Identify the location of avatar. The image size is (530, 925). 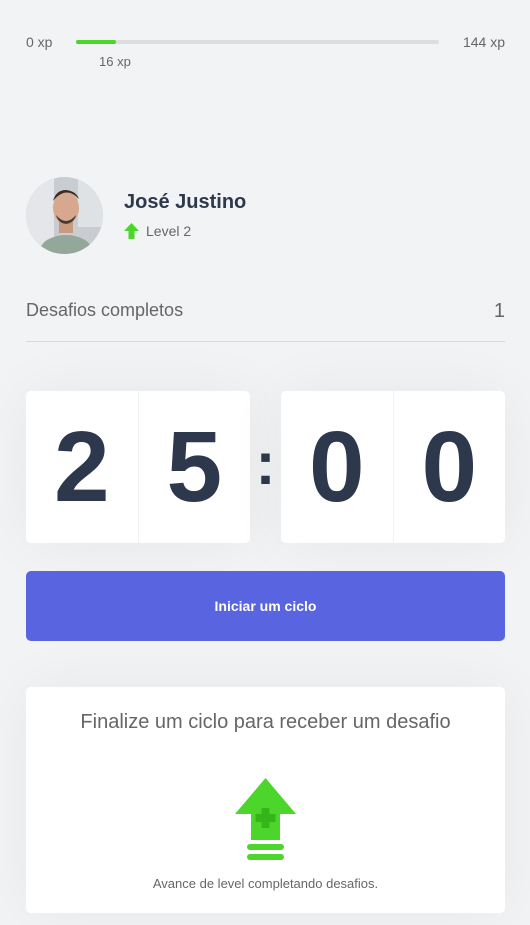
(64, 215).